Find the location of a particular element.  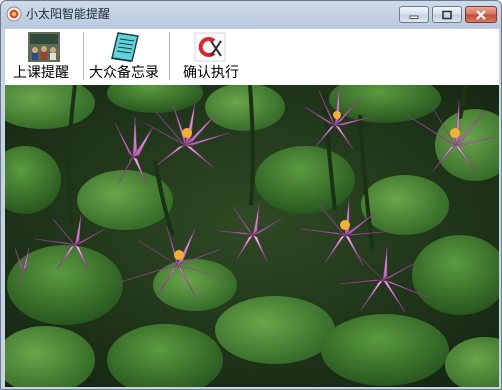

close-button is located at coordinates (481, 14).